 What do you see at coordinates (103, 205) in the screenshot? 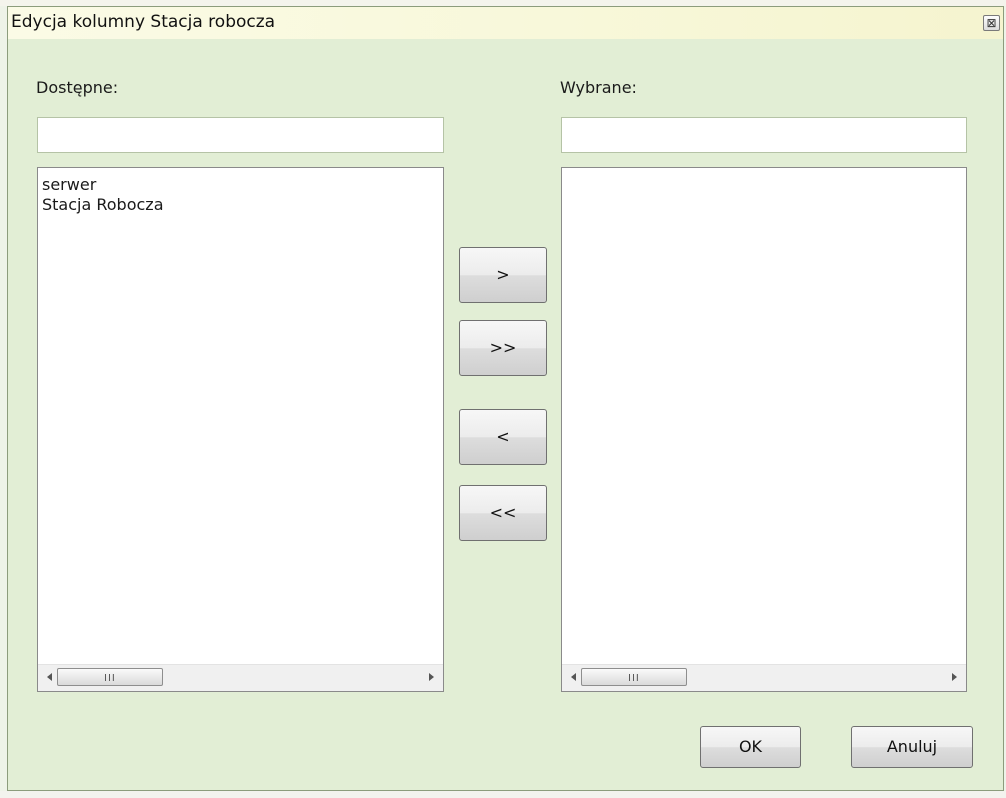
I see `list-item: Stacja Robocza` at bounding box center [103, 205].